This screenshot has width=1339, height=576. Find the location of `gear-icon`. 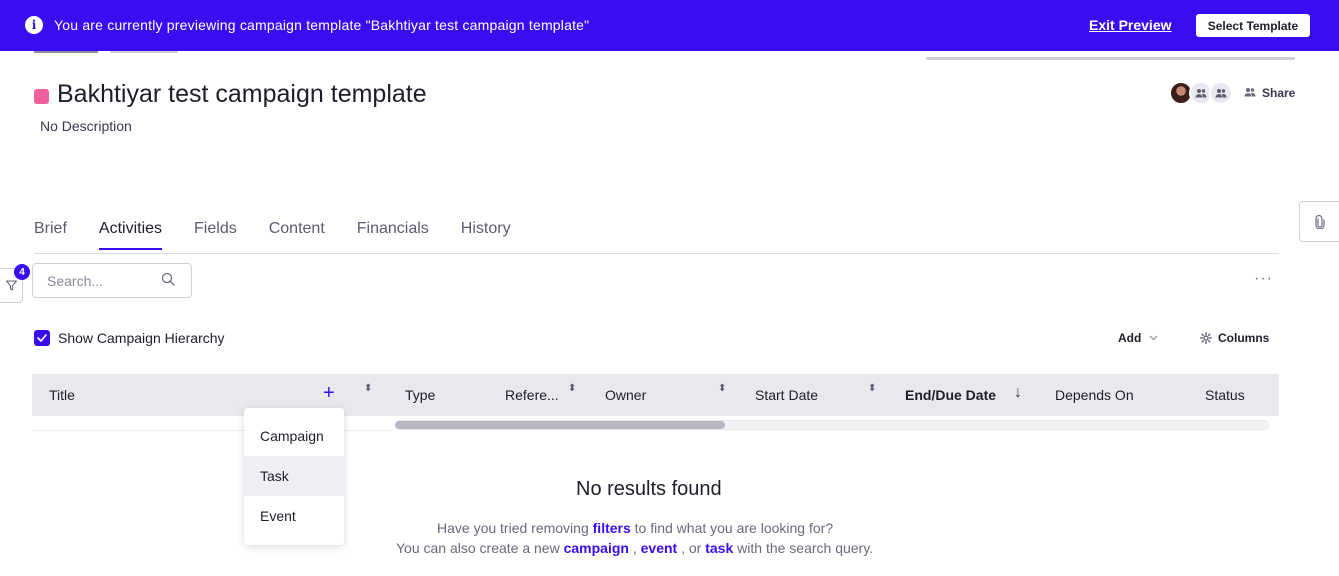

gear-icon is located at coordinates (1206, 338).